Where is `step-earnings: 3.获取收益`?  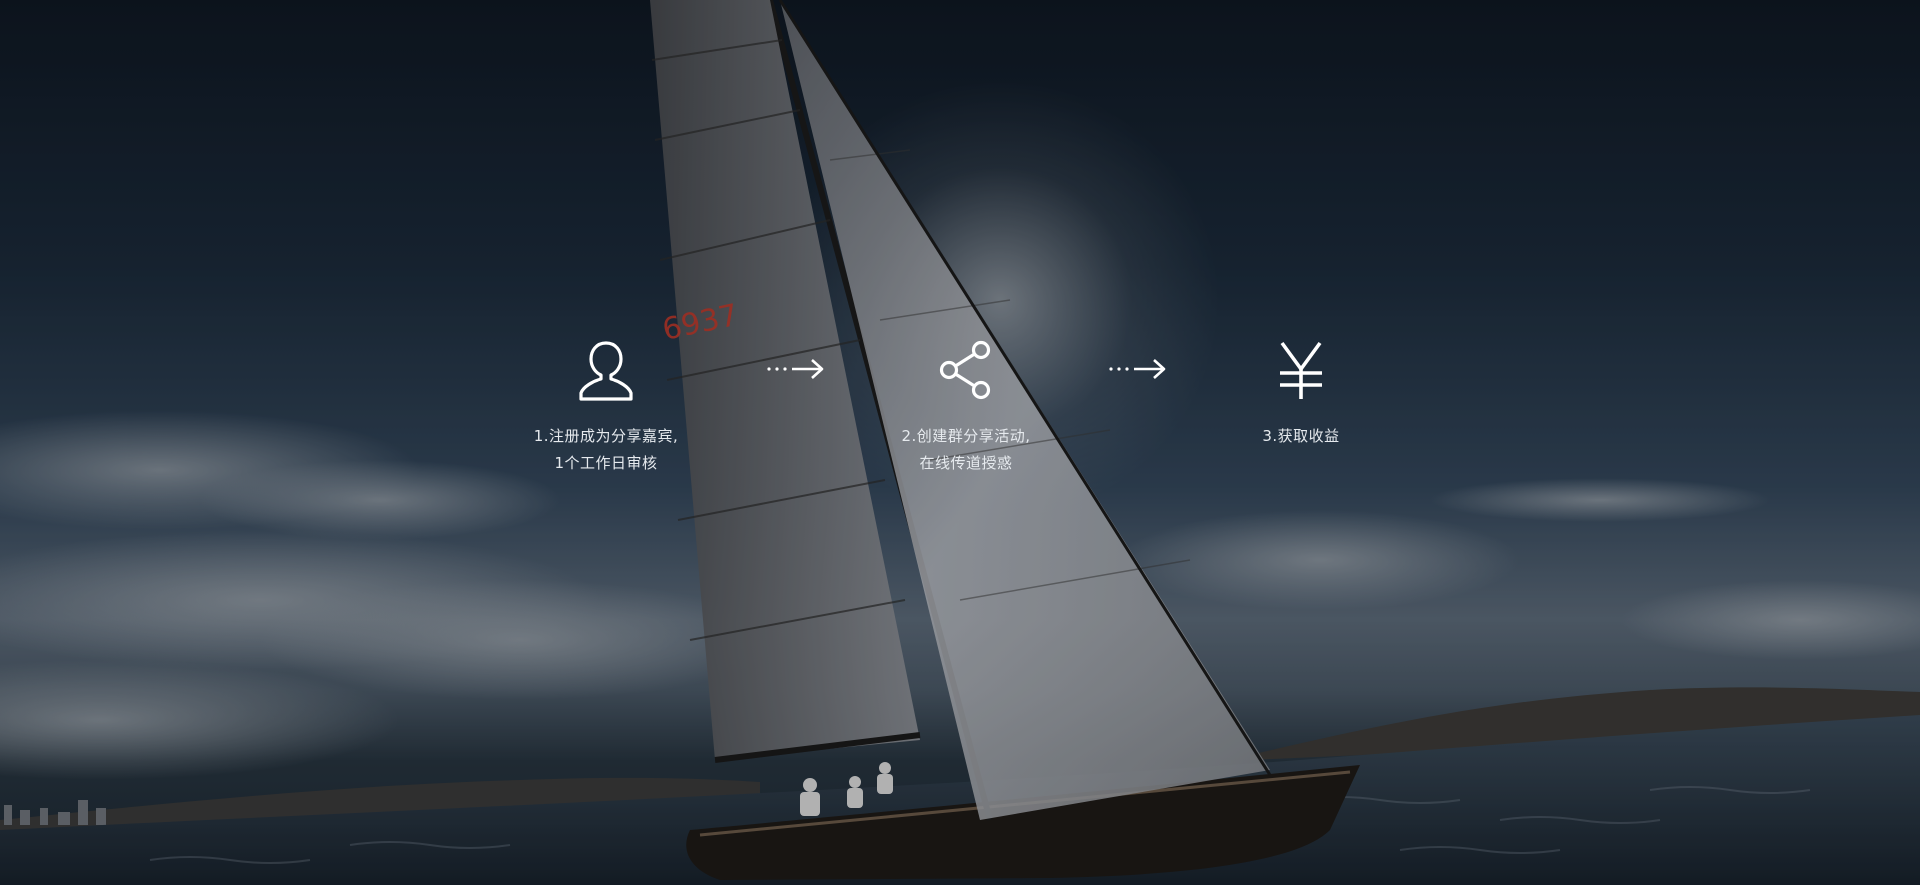 step-earnings: 3.获取收益 is located at coordinates (1301, 392).